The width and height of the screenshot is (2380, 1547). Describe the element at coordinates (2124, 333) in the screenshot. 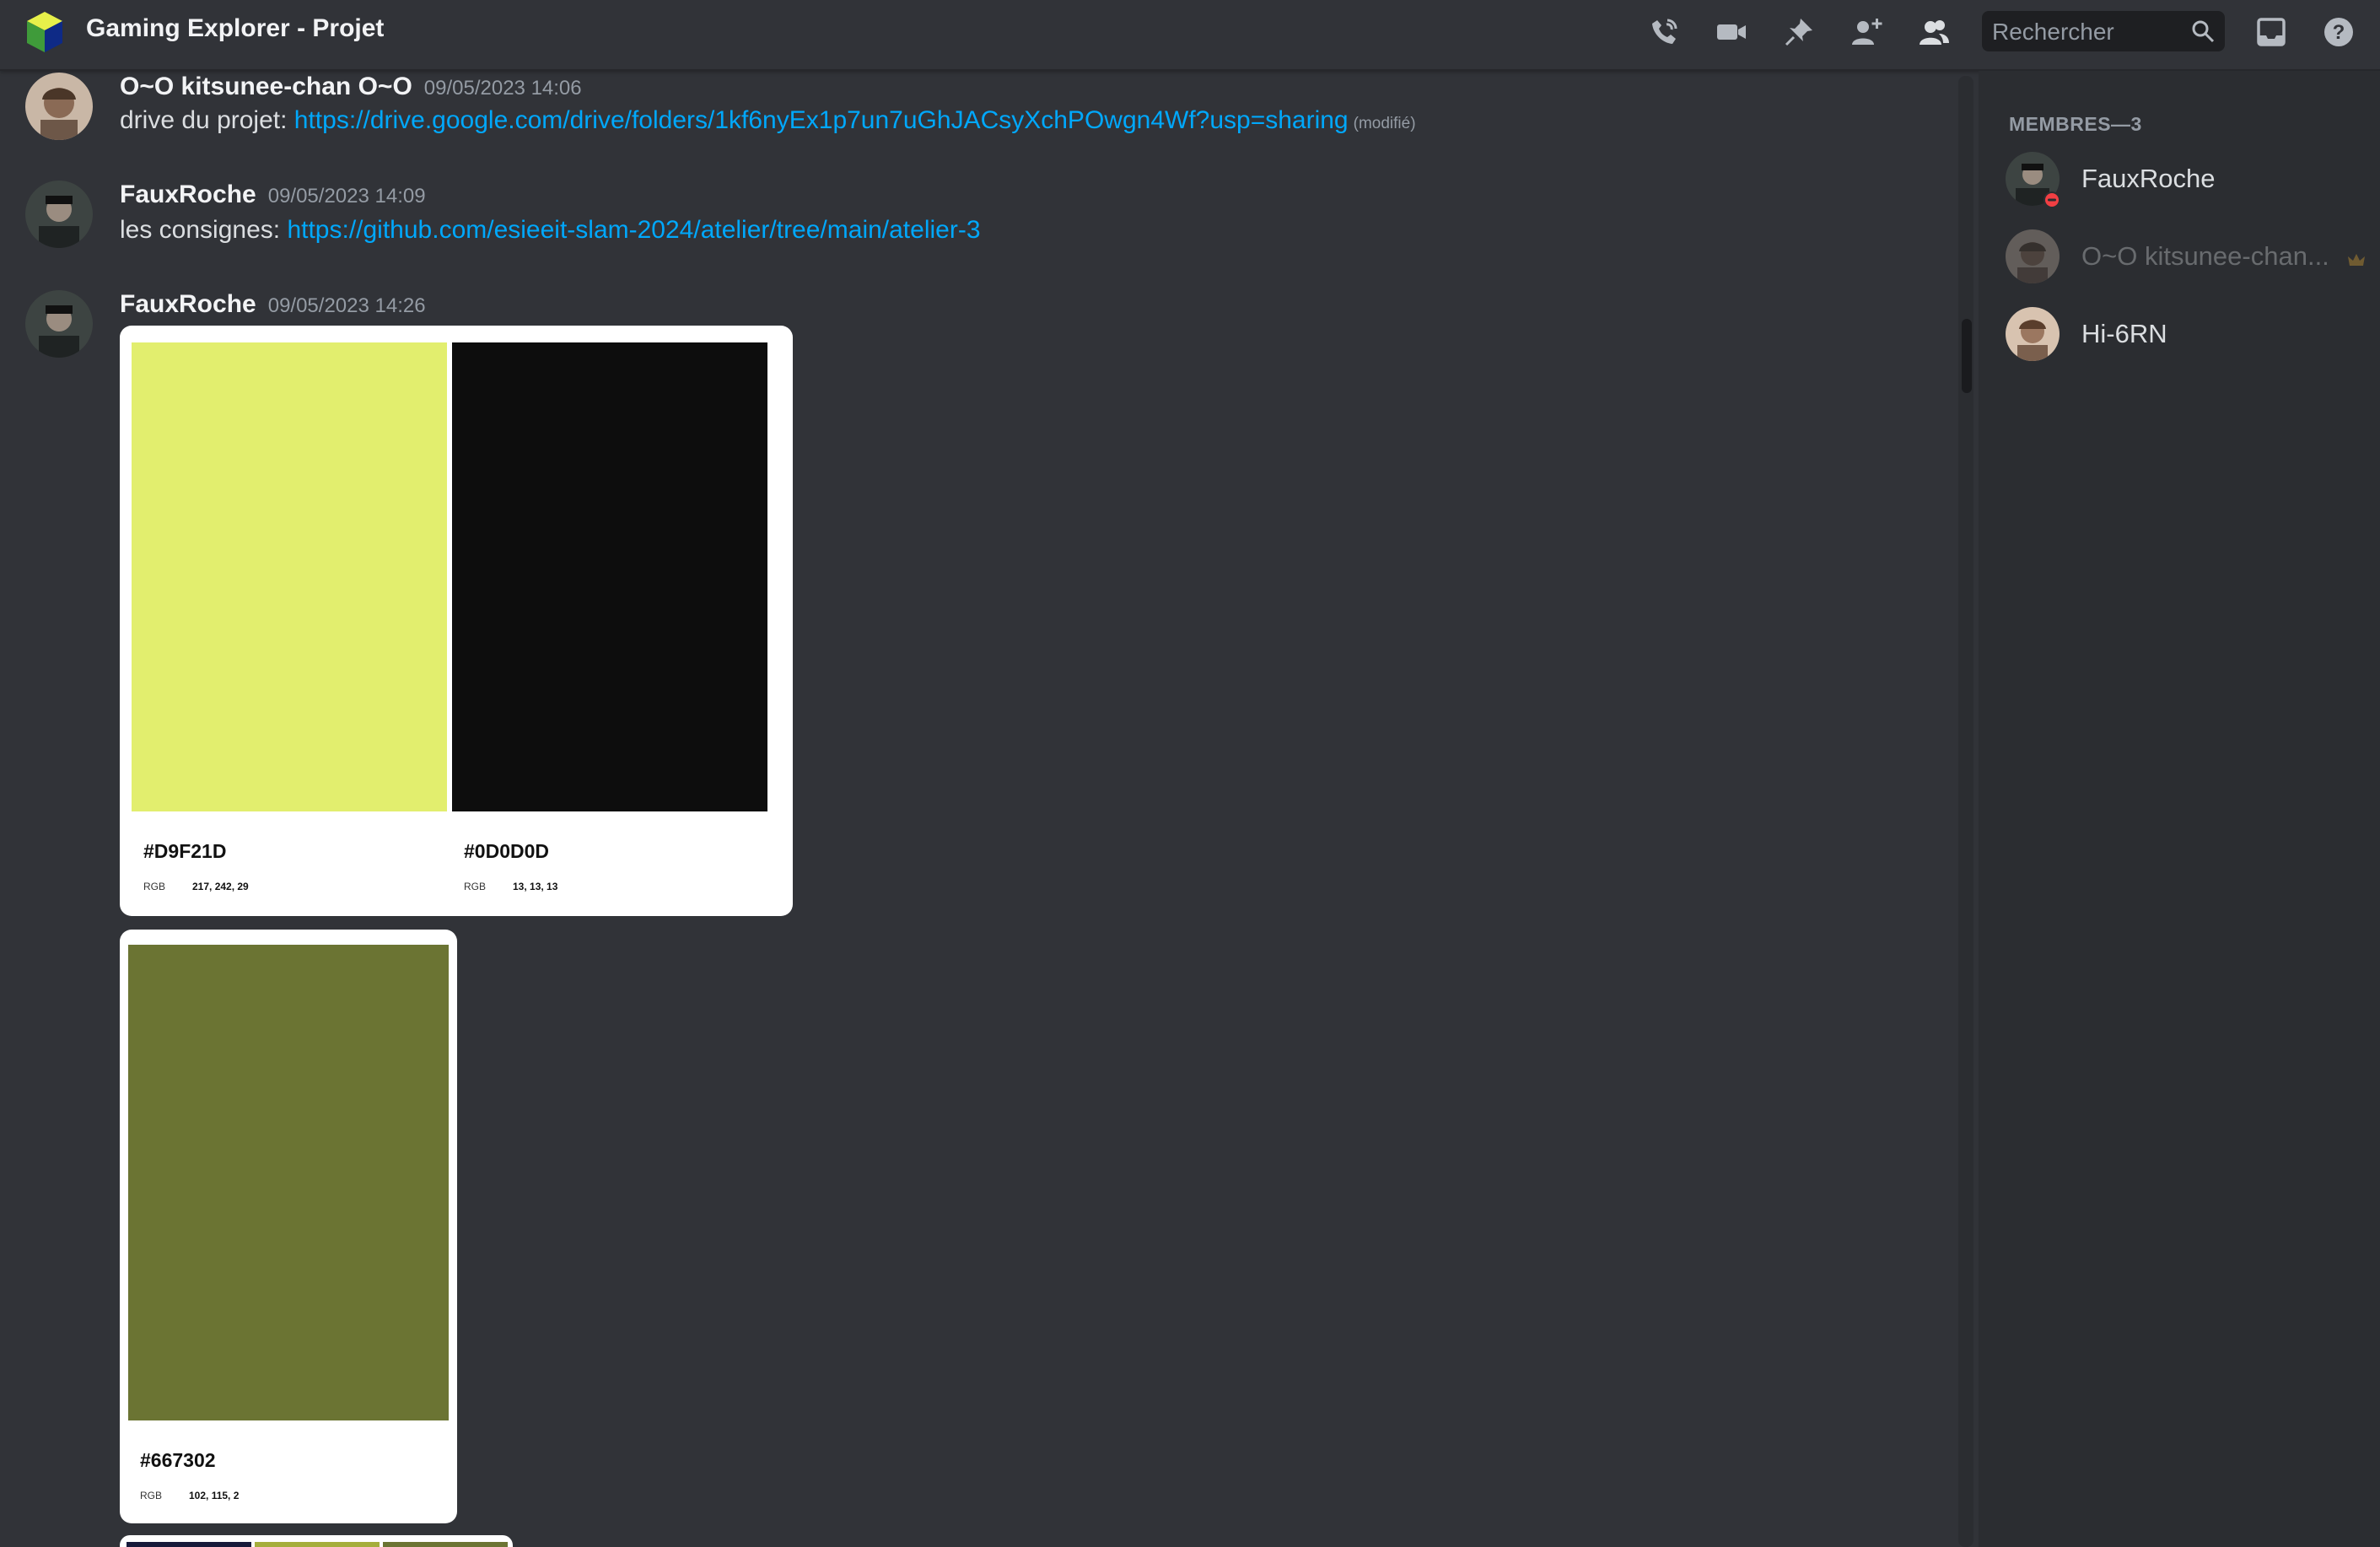

I see `member-name: Hi-6RN` at that location.